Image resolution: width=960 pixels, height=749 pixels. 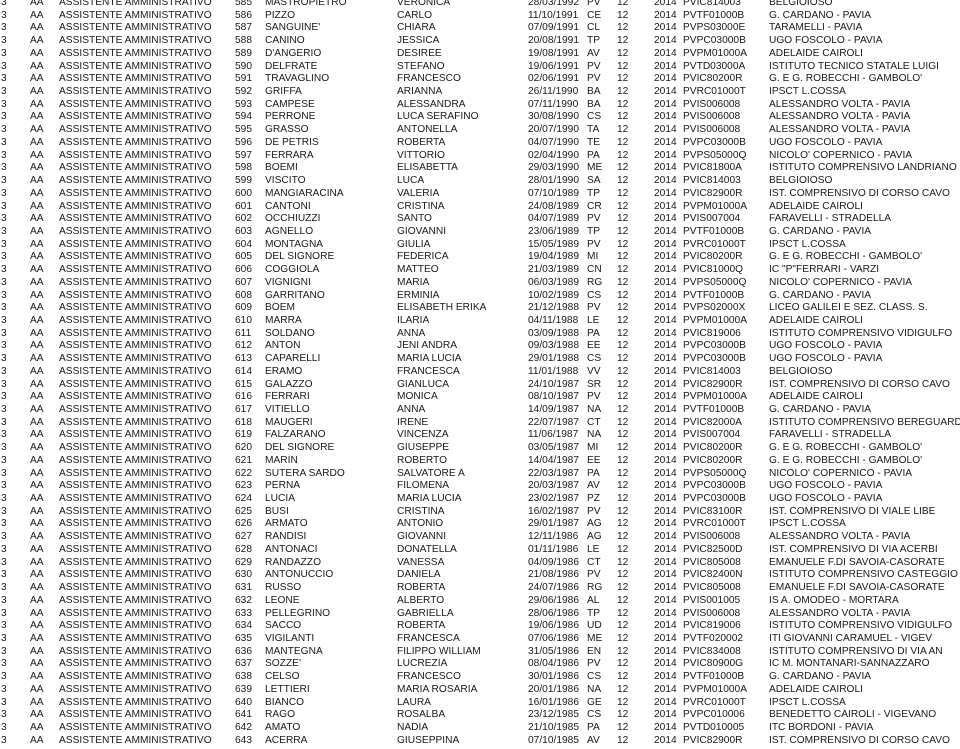 What do you see at coordinates (553, 524) in the screenshot?
I see `birth-date: 29/01/1987` at bounding box center [553, 524].